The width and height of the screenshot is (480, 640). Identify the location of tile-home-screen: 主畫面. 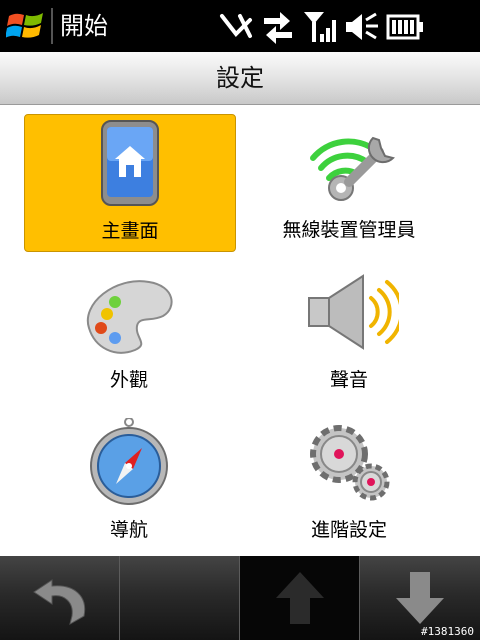
(130, 183).